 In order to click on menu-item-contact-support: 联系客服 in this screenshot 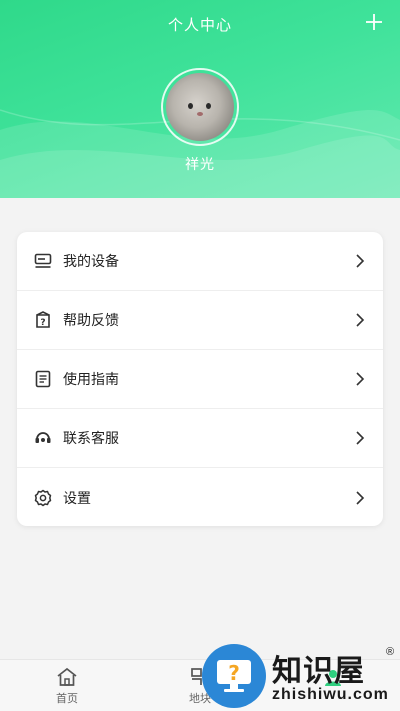, I will do `click(200, 438)`.